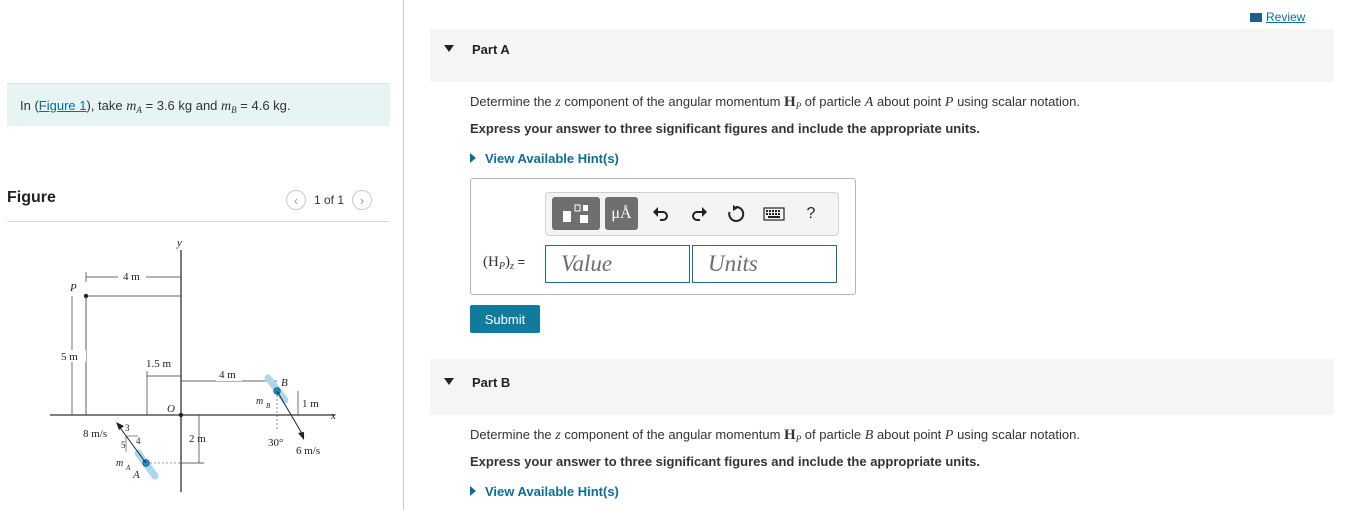 This screenshot has width=1360, height=510. I want to click on point-a-label: A, so click(136, 475).